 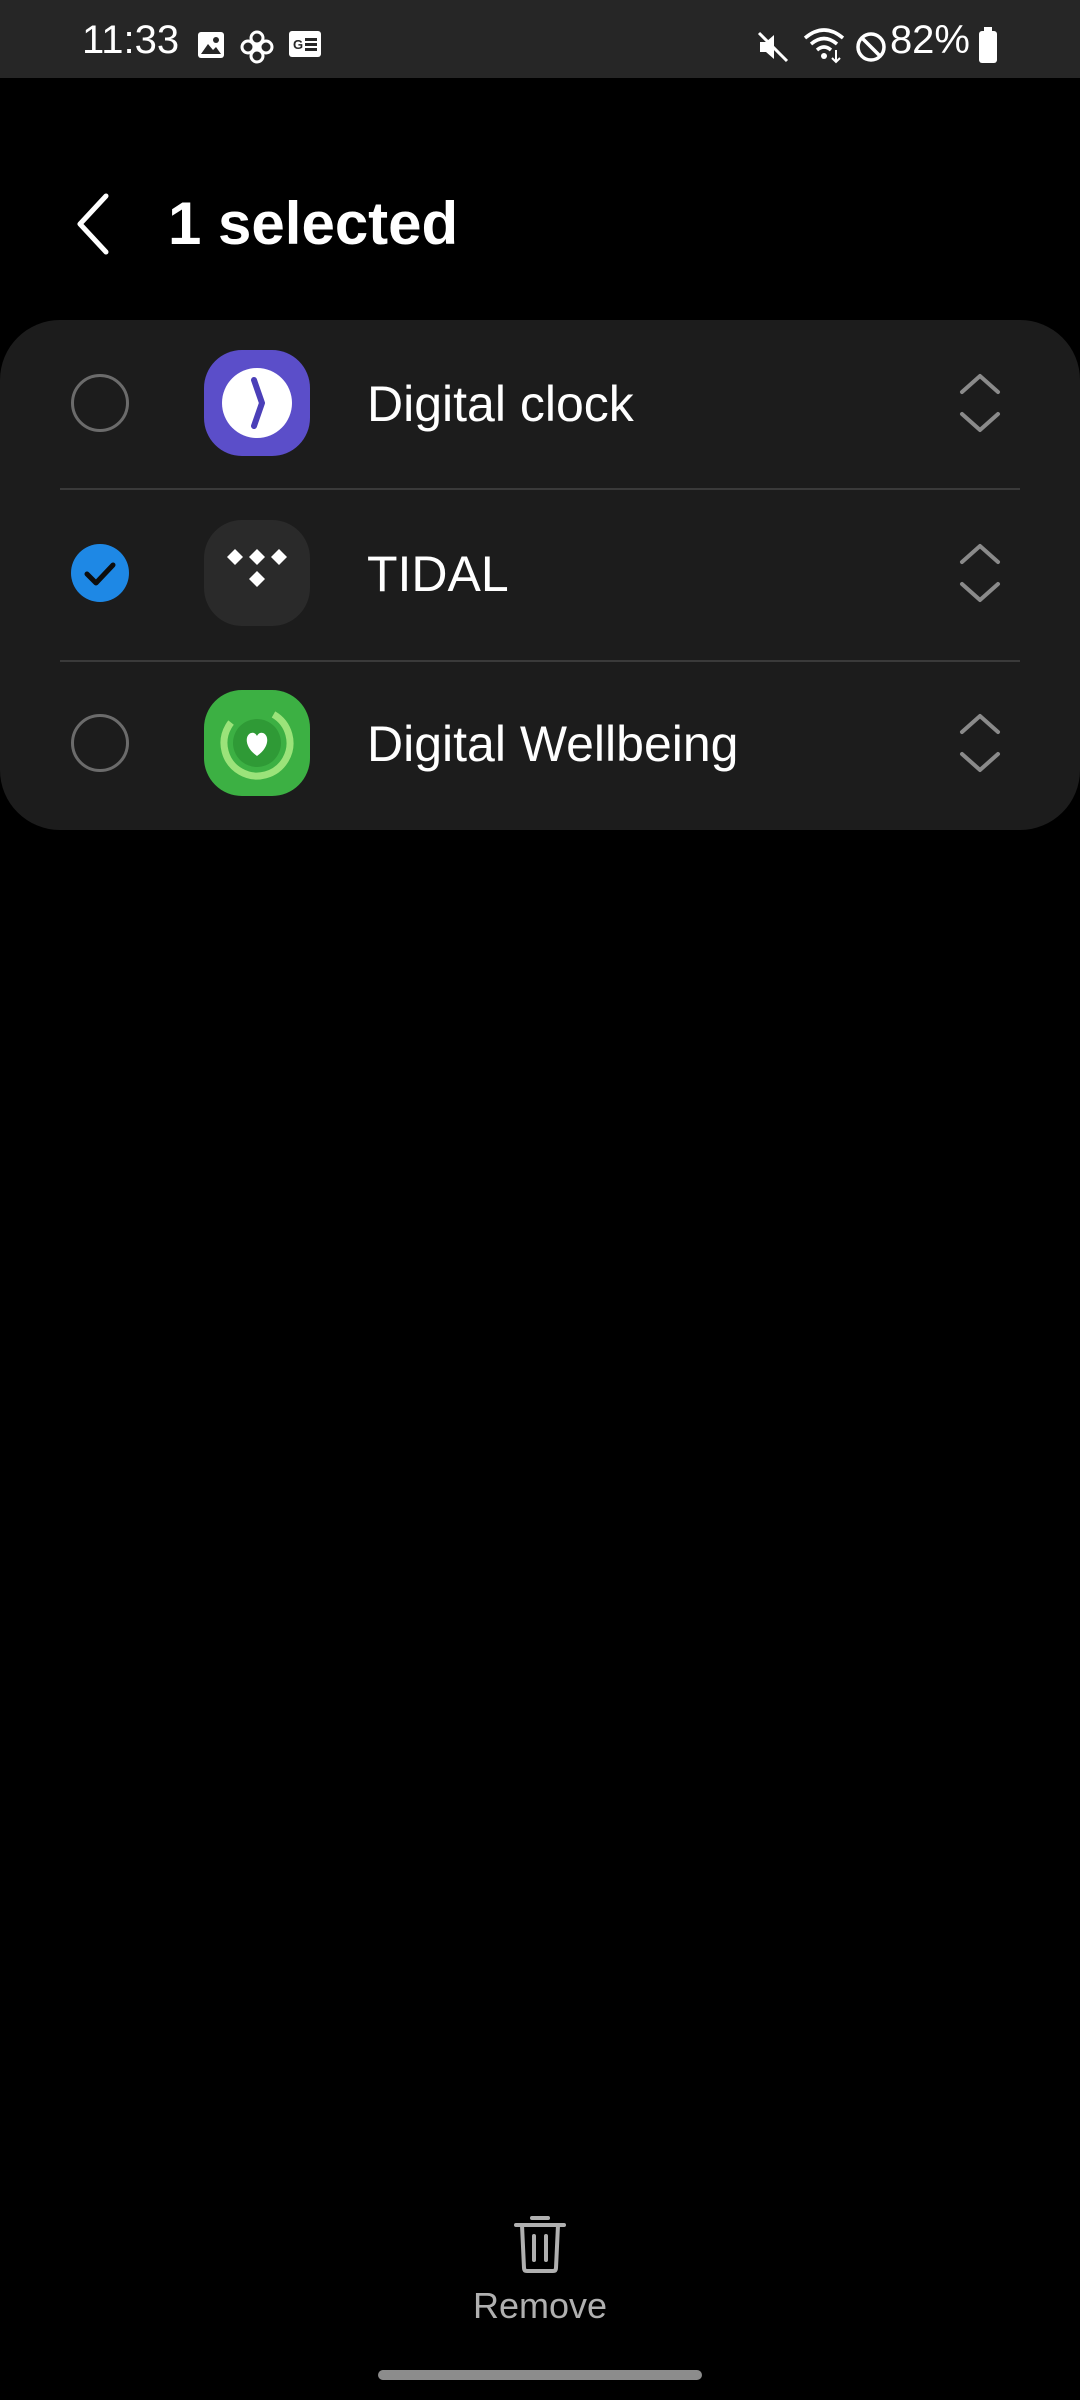 What do you see at coordinates (988, 45) in the screenshot?
I see `battery-icon` at bounding box center [988, 45].